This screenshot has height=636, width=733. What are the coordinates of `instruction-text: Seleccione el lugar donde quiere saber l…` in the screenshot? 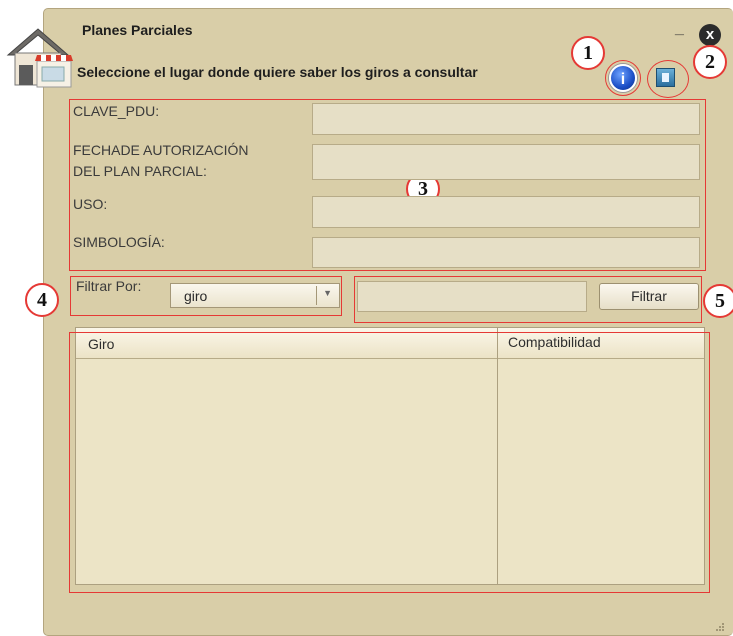 It's located at (277, 72).